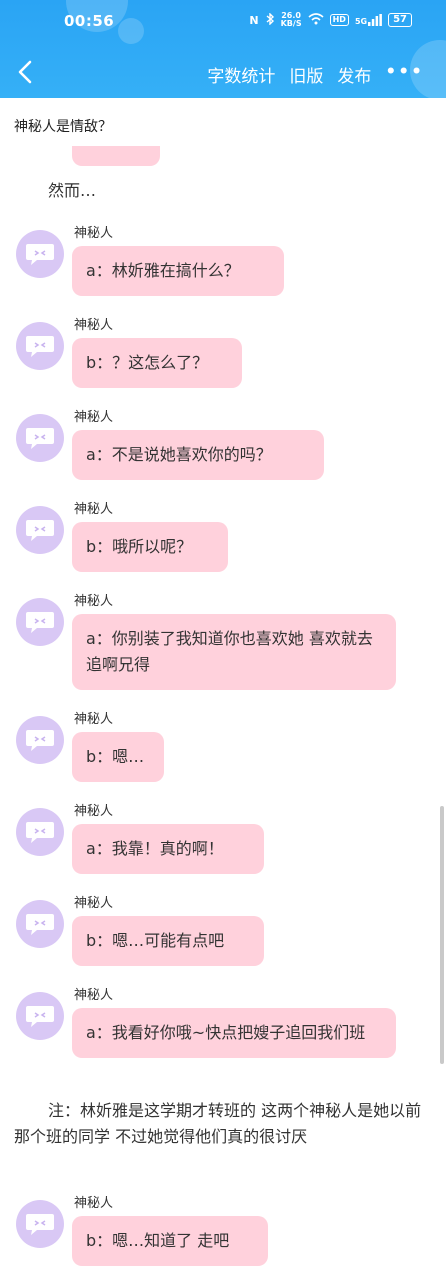  I want to click on chat-bubble-partial, so click(116, 156).